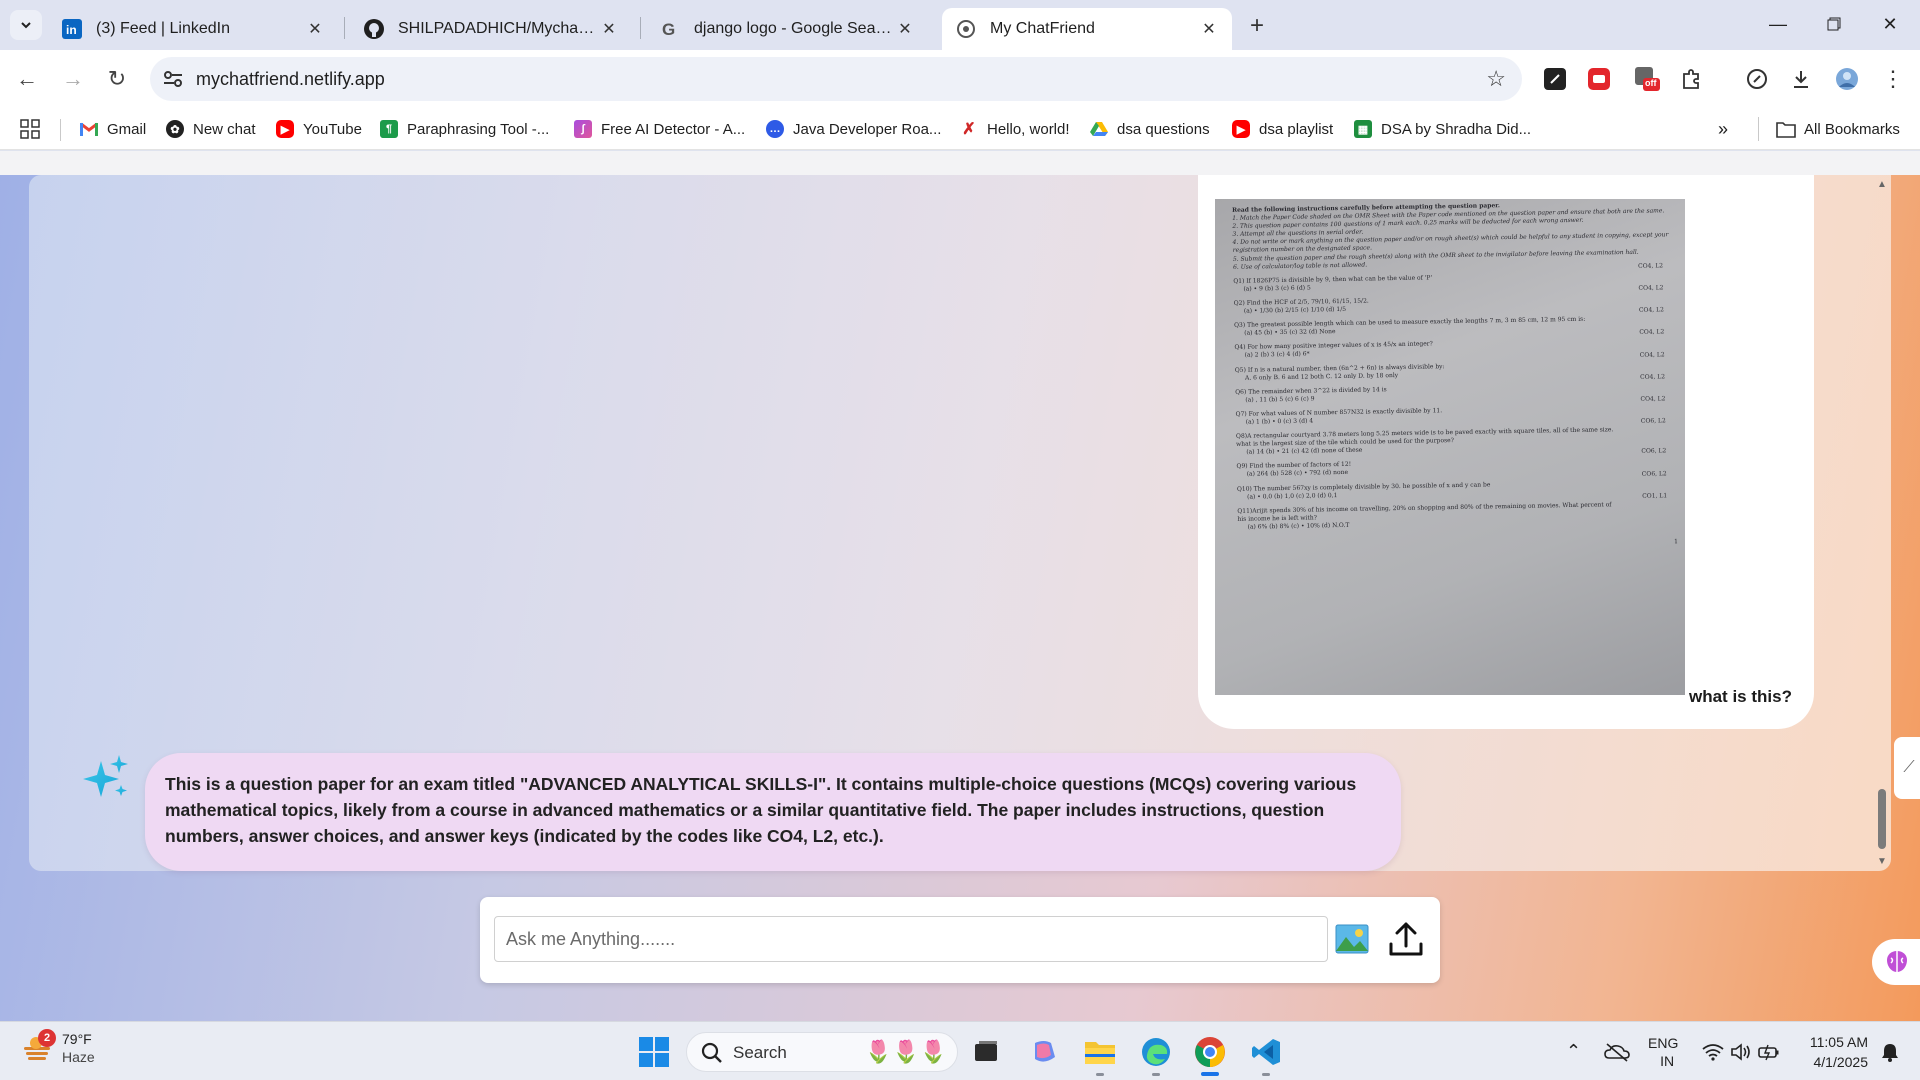 This screenshot has height=1080, width=1920. I want to click on sheets-icon: ▦, so click(1363, 129).